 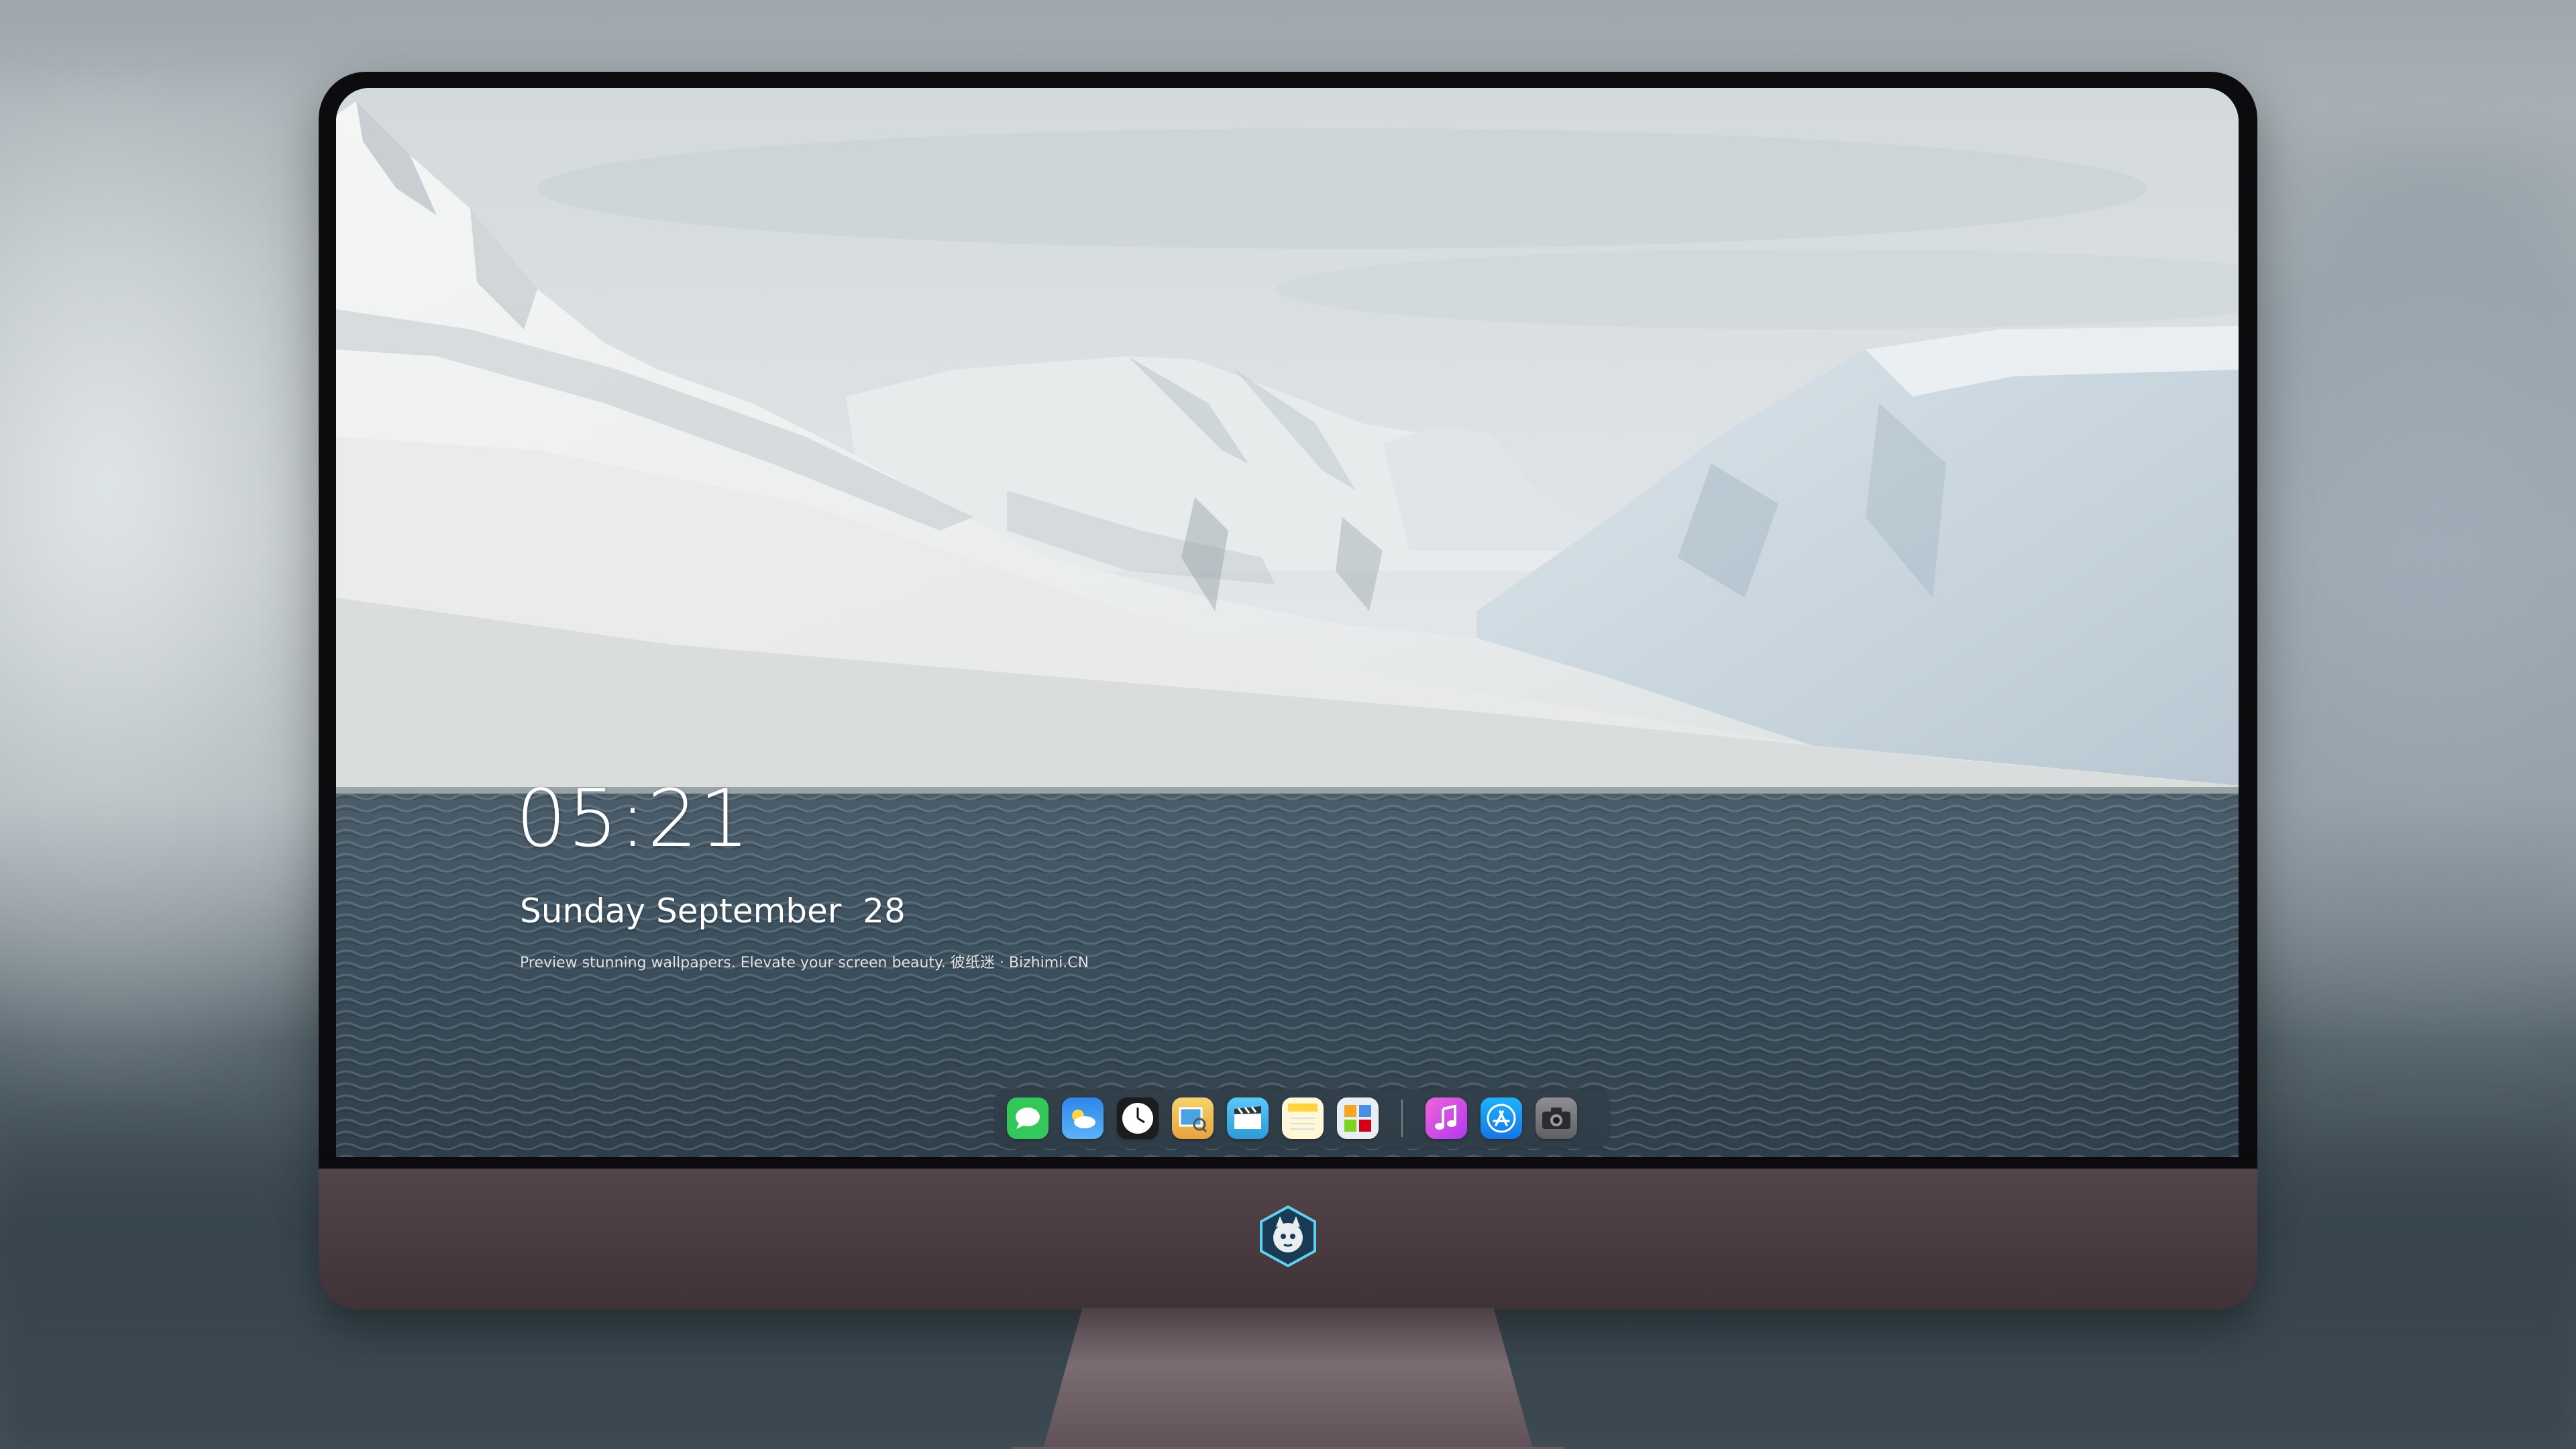 I want to click on camera-icon, so click(x=1556, y=1118).